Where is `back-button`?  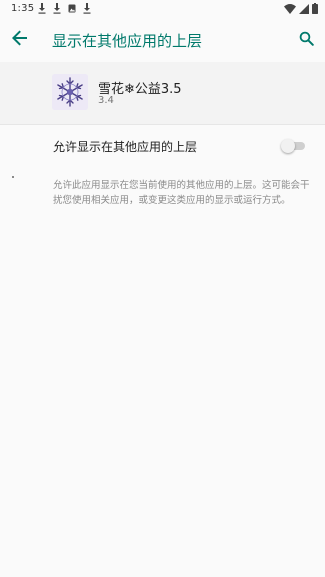 back-button is located at coordinates (20, 38).